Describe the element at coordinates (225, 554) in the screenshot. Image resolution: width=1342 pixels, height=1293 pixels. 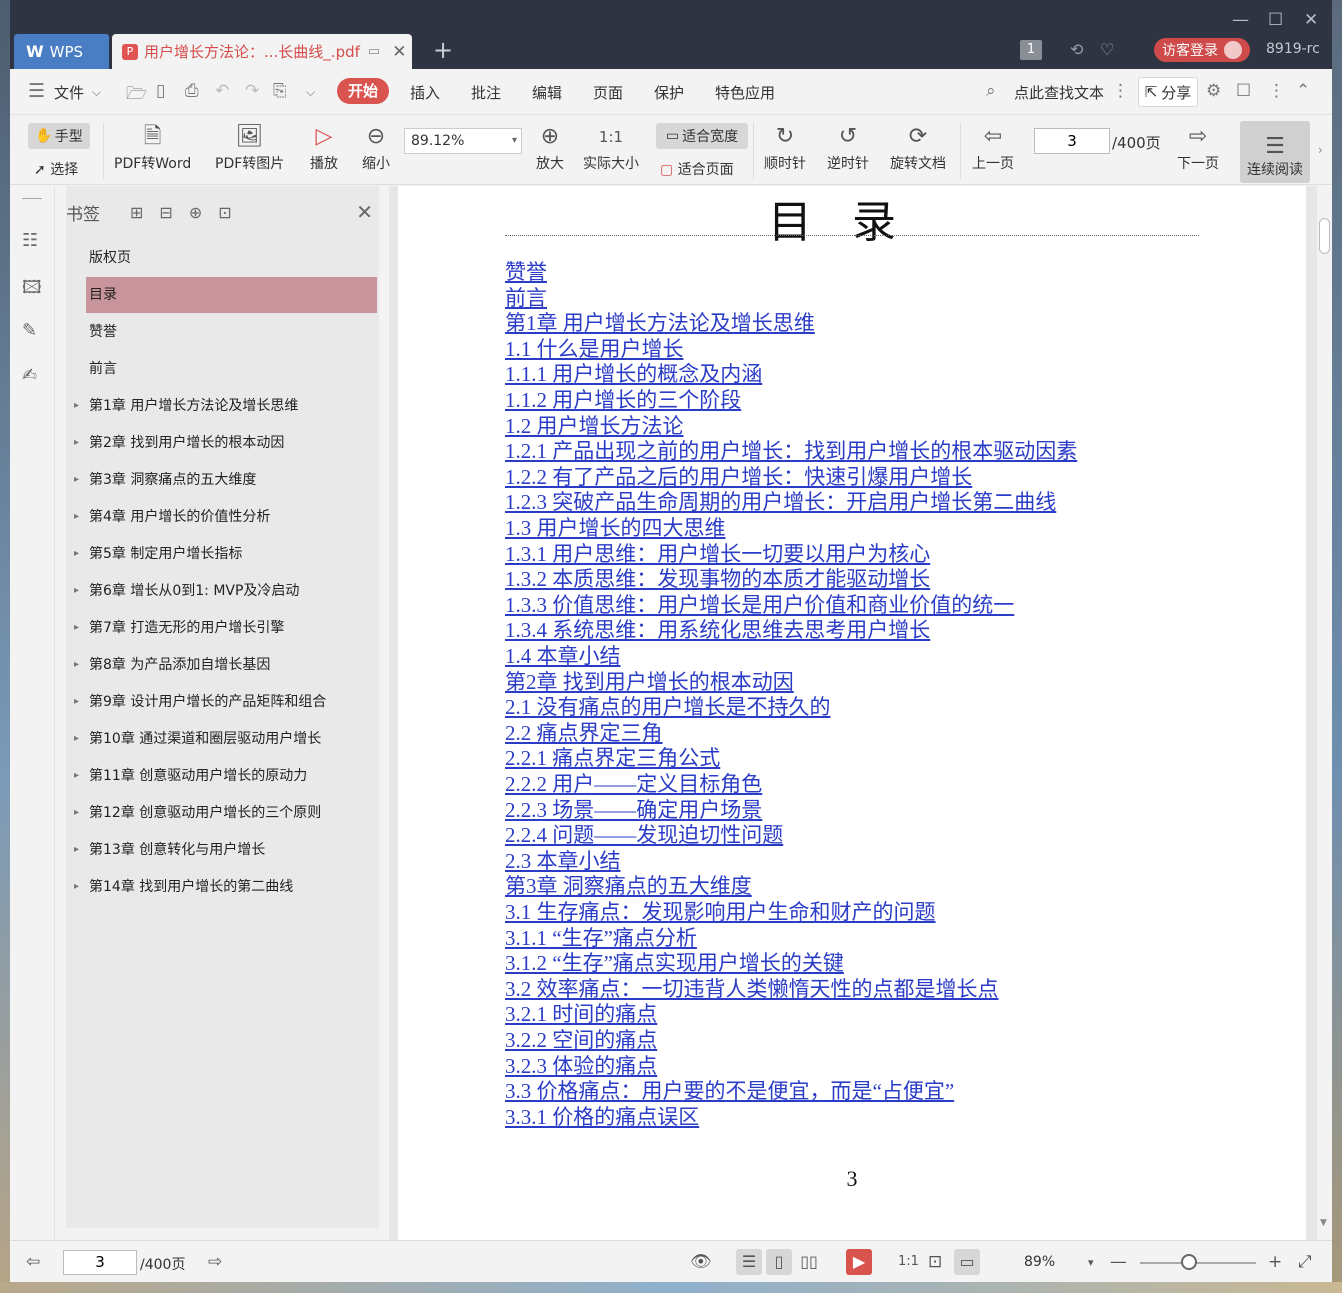
I see `bookmark-item: ▸ 第5章 制定用户增长指标` at that location.